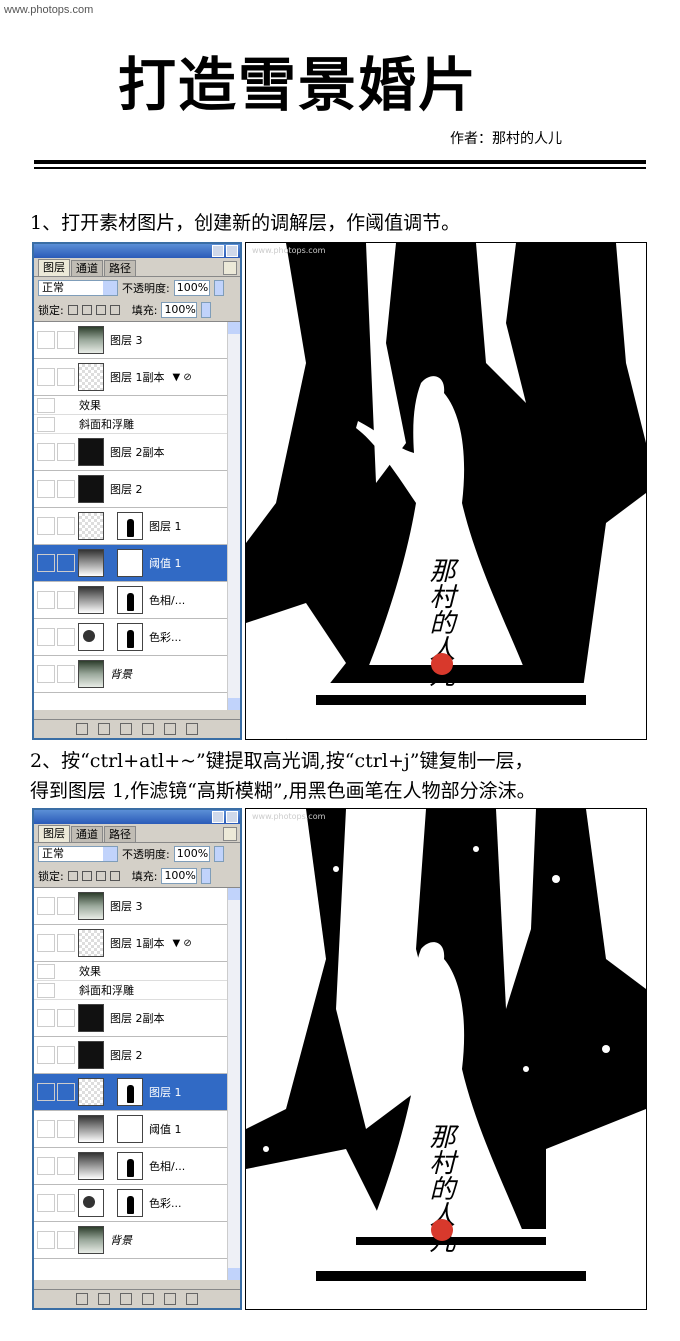 The width and height of the screenshot is (680, 1341). I want to click on blend-mode-select: 正常, so click(78, 854).